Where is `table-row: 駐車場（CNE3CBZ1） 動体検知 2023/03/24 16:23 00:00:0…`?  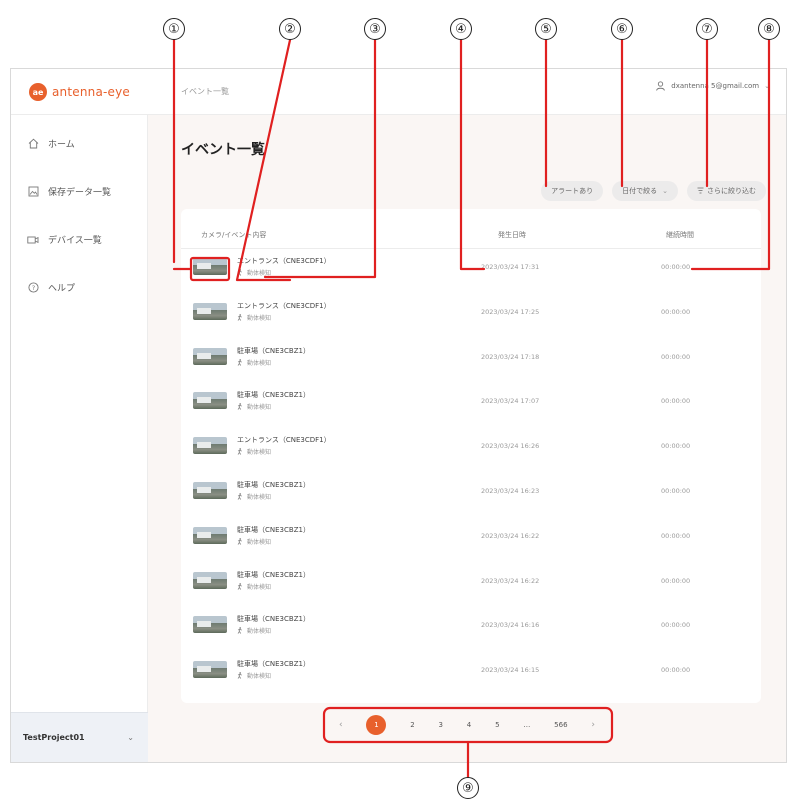 table-row: 駐車場（CNE3CBZ1） 動体検知 2023/03/24 16:23 00:00:0… is located at coordinates (471, 497).